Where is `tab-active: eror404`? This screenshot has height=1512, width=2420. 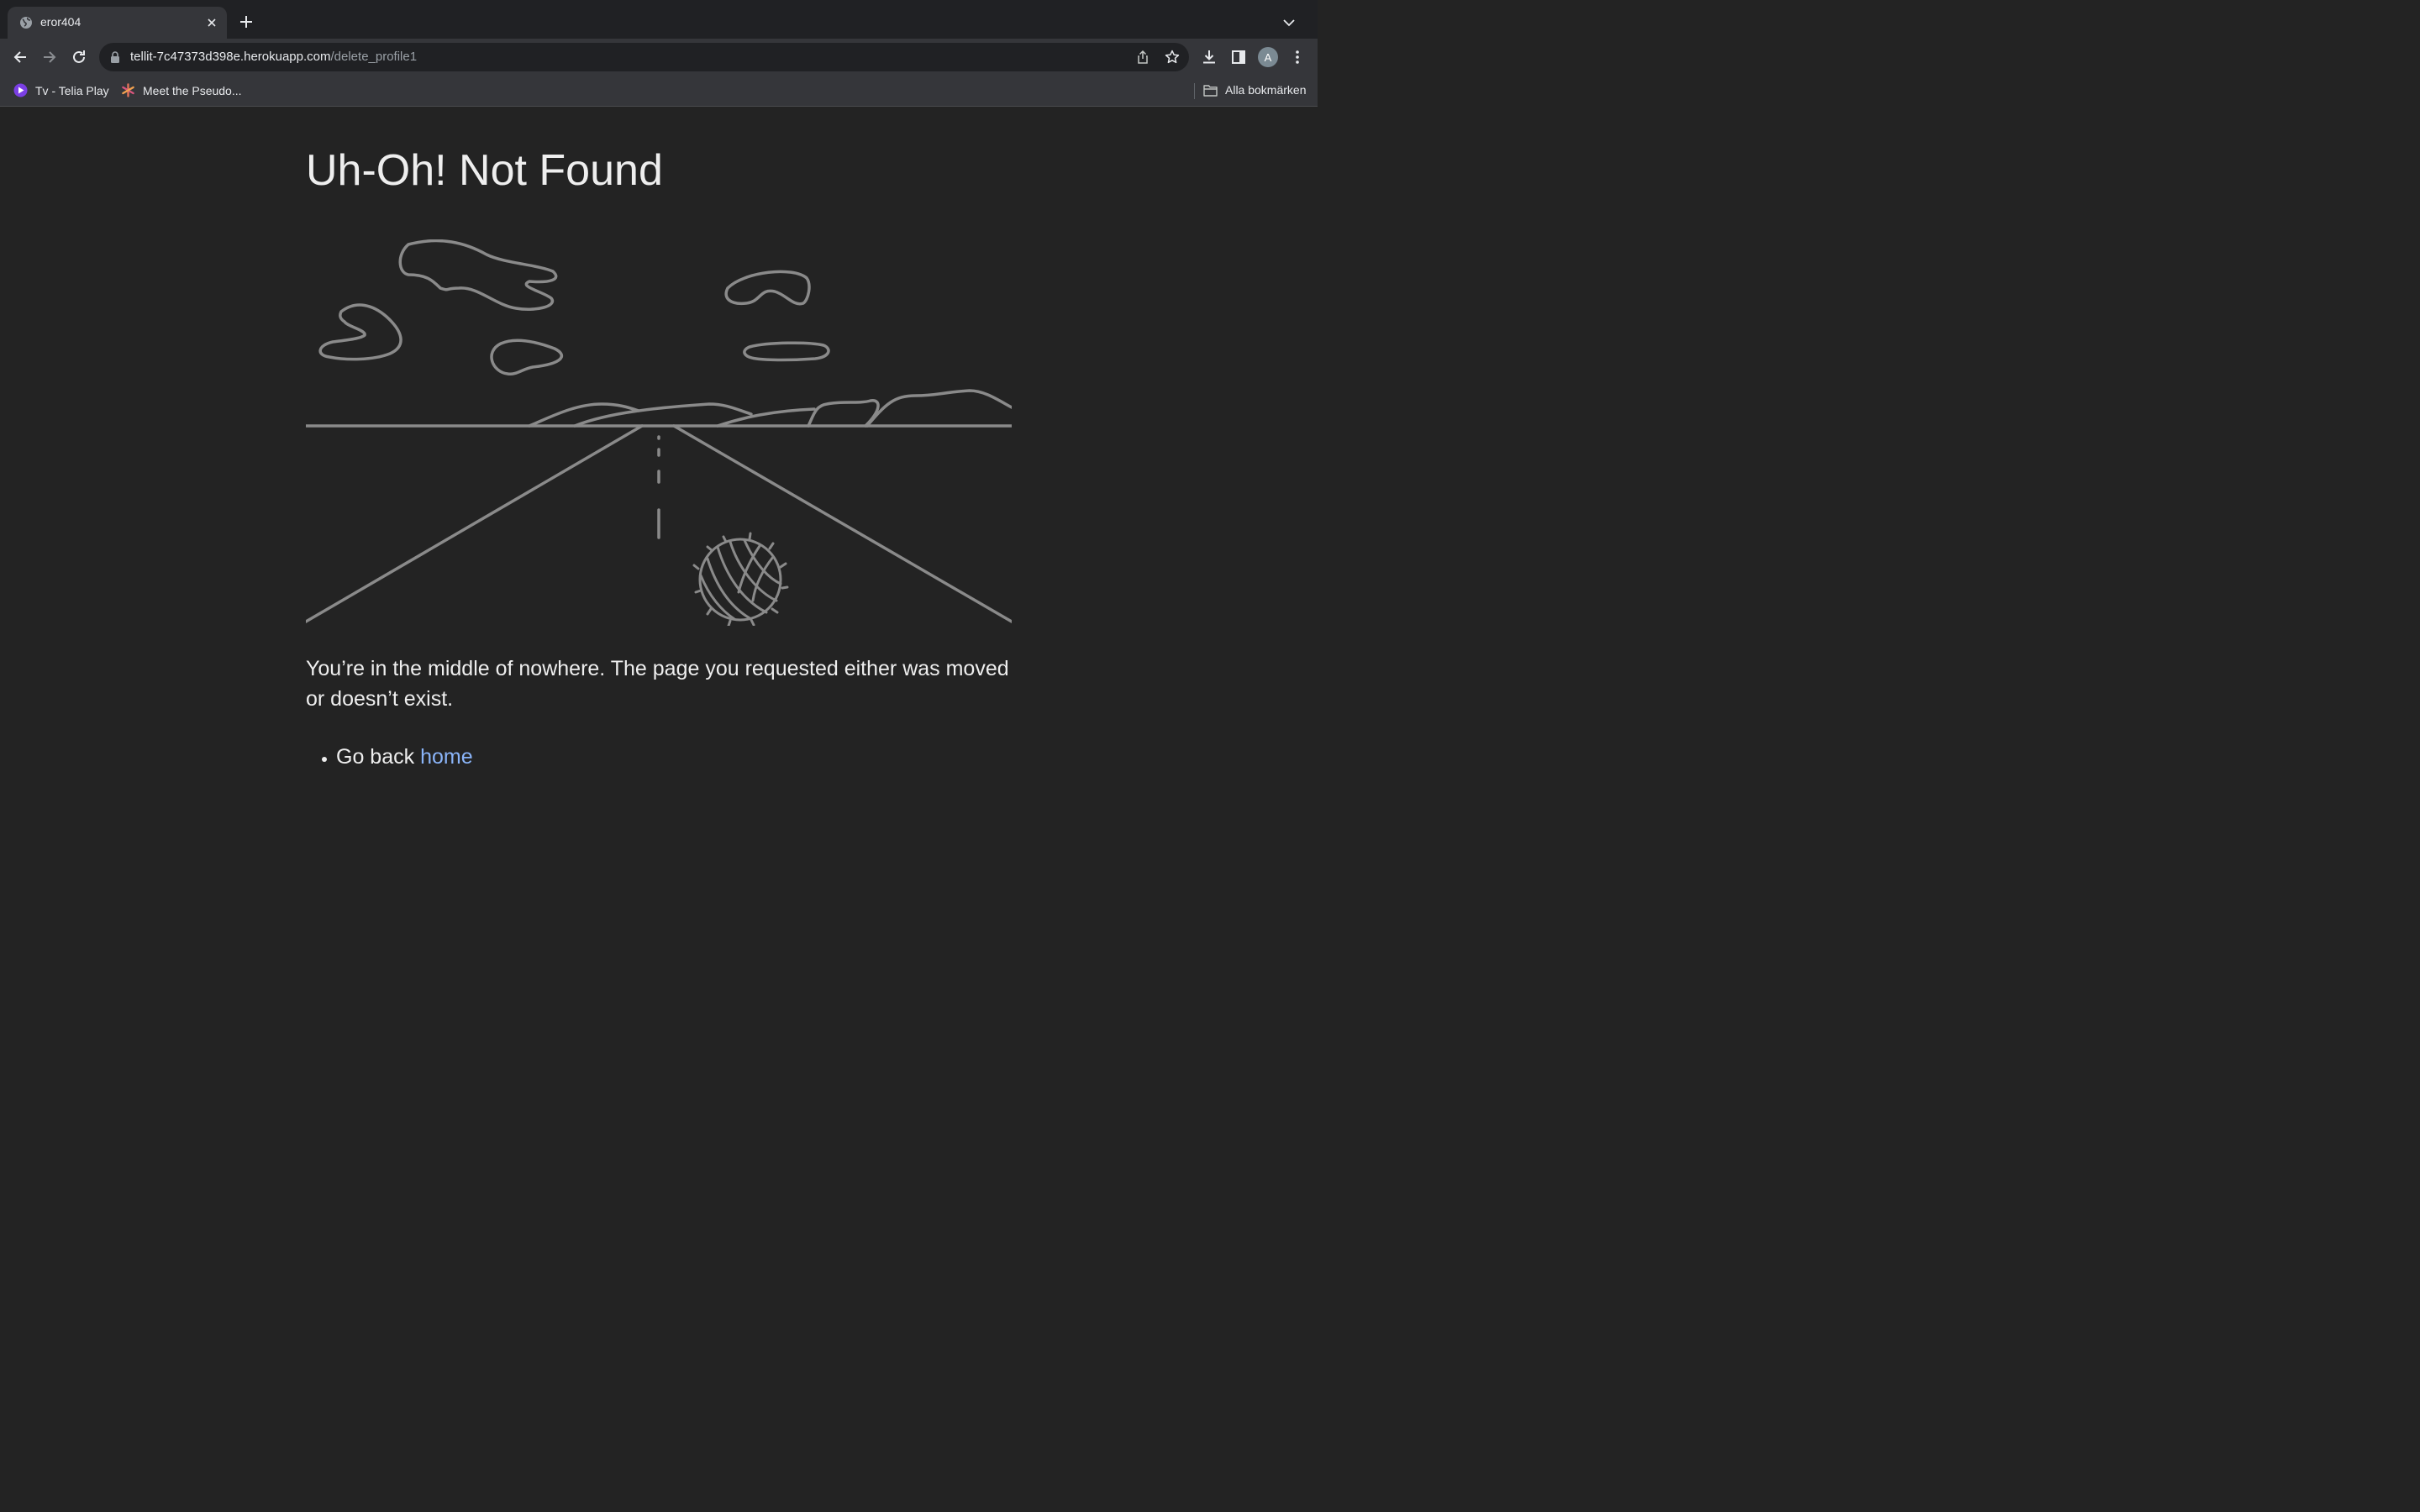 tab-active: eror404 is located at coordinates (117, 23).